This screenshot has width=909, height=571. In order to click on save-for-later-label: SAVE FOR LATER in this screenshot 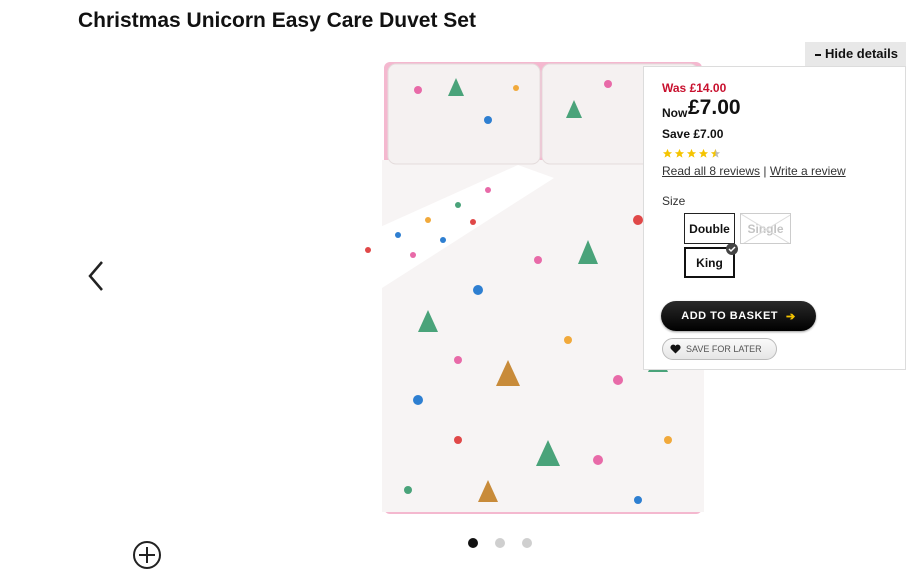, I will do `click(724, 349)`.